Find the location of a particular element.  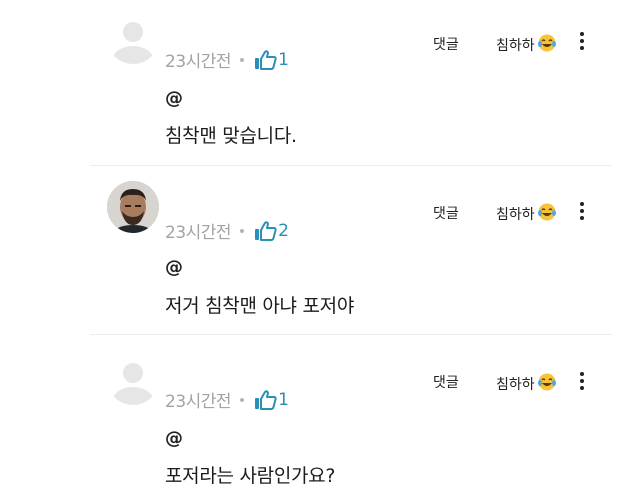

user-photo-icon is located at coordinates (133, 207).